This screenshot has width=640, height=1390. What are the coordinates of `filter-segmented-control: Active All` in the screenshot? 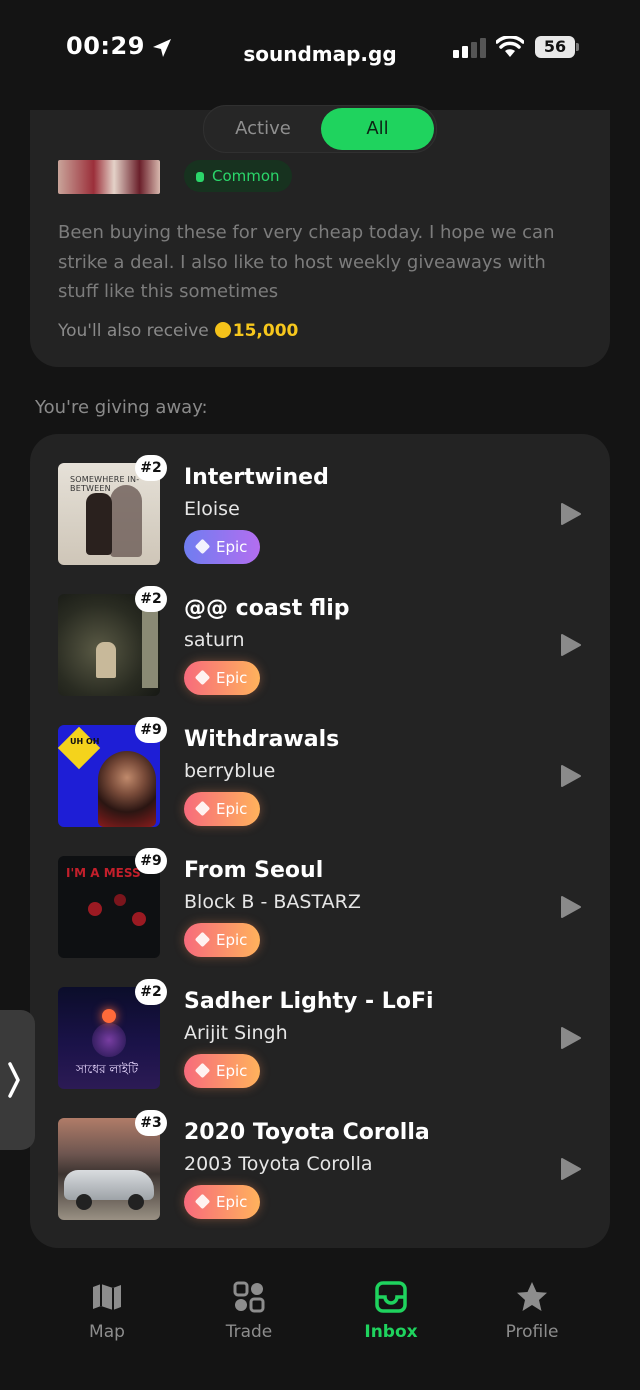 It's located at (320, 129).